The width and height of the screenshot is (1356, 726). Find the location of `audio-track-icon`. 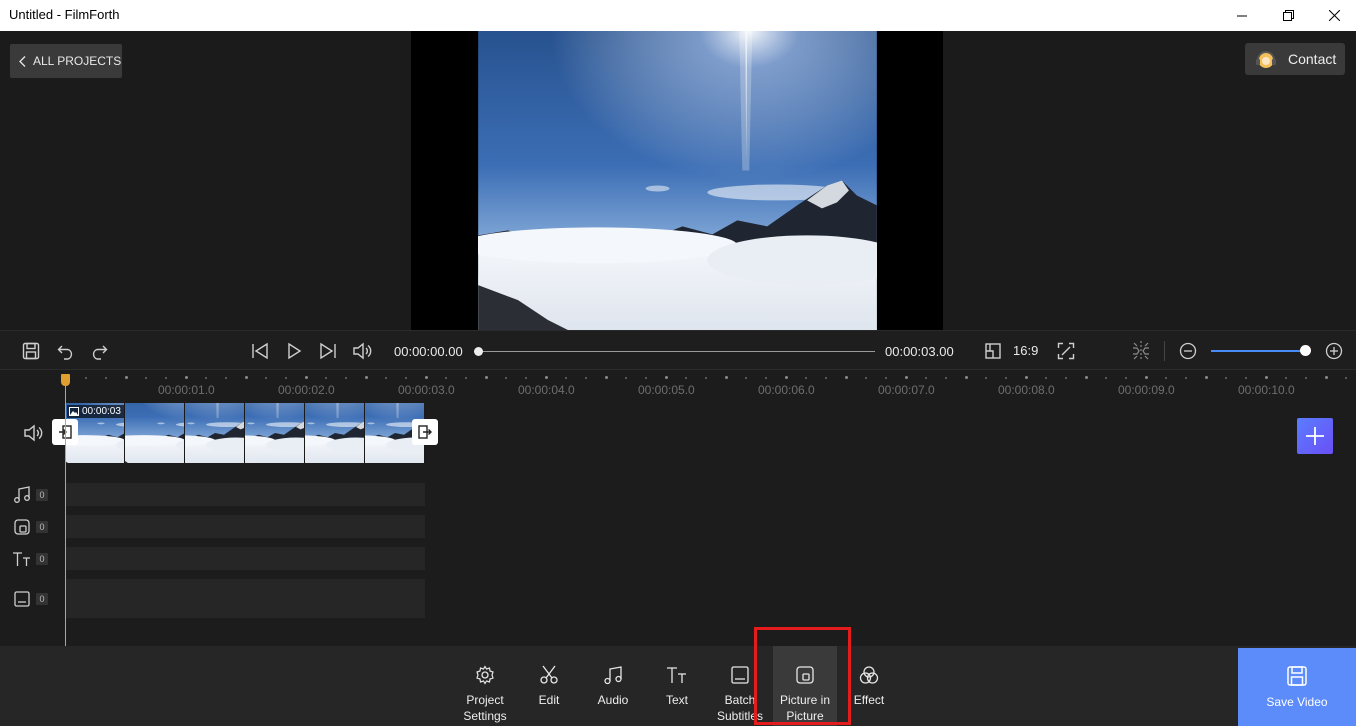

audio-track-icon is located at coordinates (22, 495).